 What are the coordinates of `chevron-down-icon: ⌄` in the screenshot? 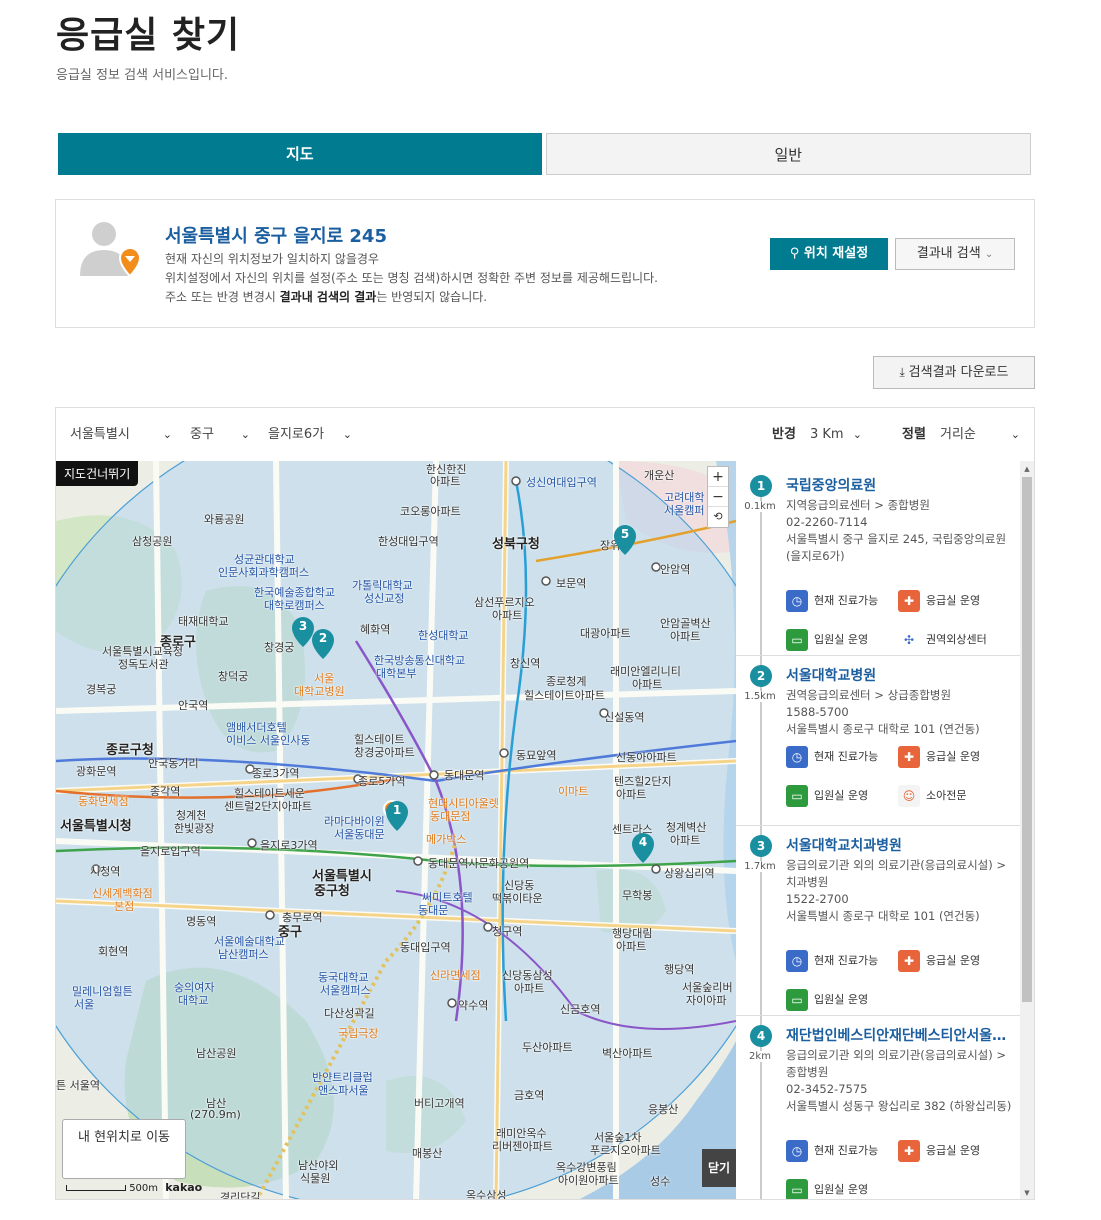 It's located at (1015, 434).